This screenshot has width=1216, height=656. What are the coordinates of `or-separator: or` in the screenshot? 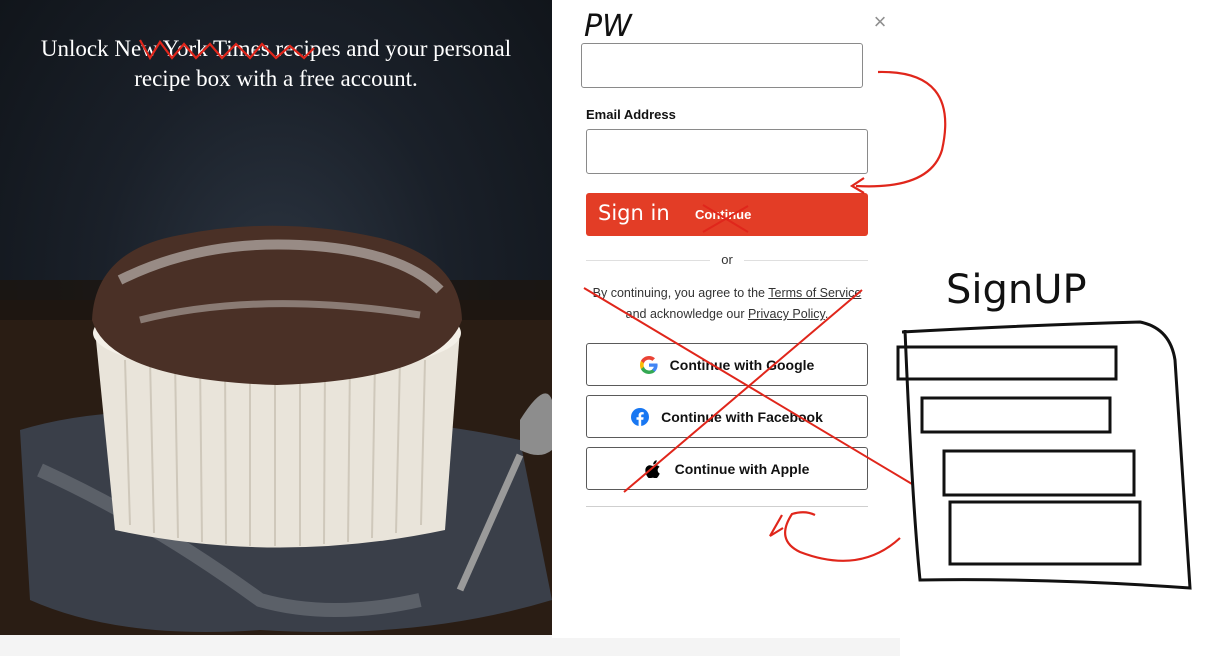 It's located at (727, 259).